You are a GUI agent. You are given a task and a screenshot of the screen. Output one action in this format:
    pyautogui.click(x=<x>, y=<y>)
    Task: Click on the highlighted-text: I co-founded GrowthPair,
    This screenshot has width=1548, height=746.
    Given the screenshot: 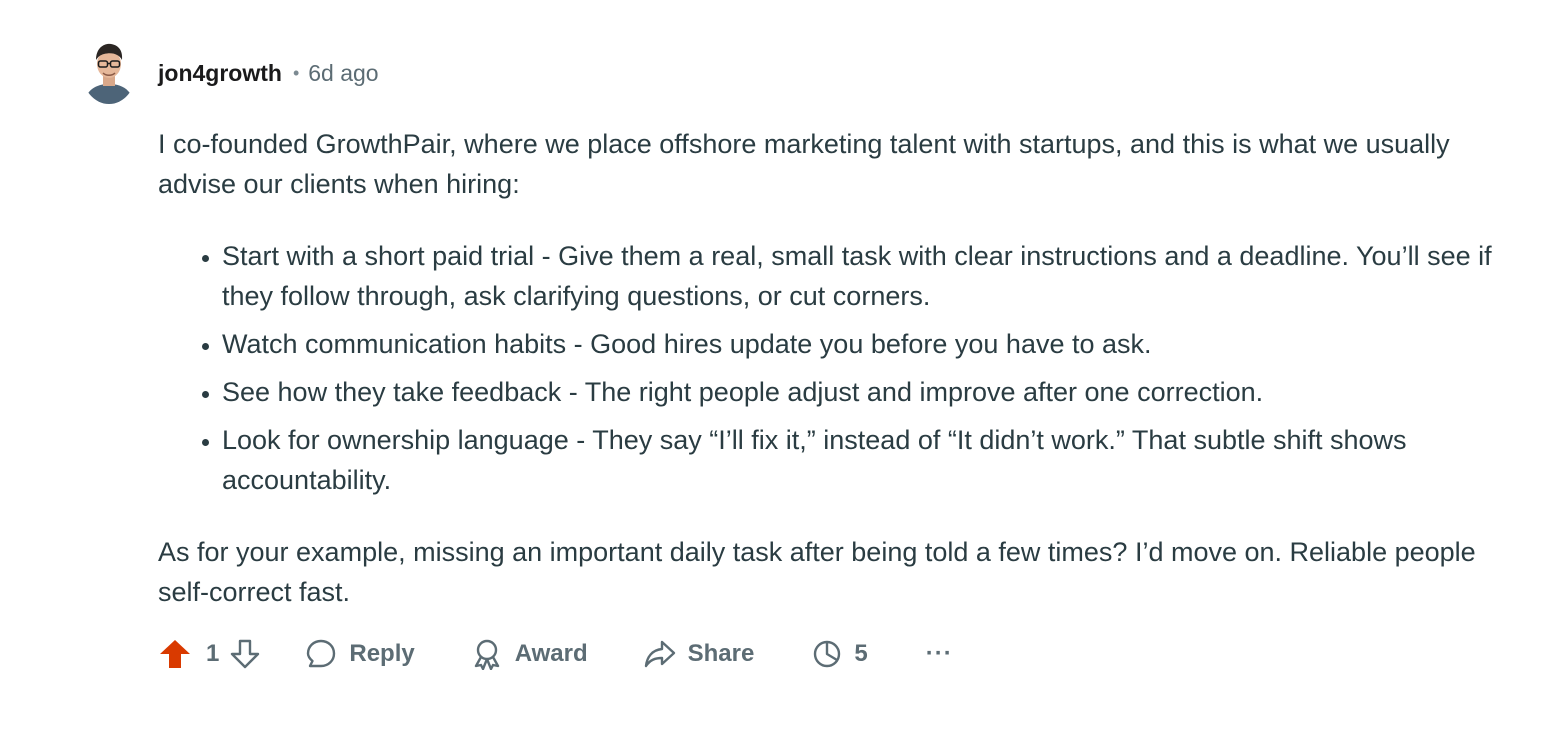 What is the action you would take?
    pyautogui.click(x=307, y=144)
    